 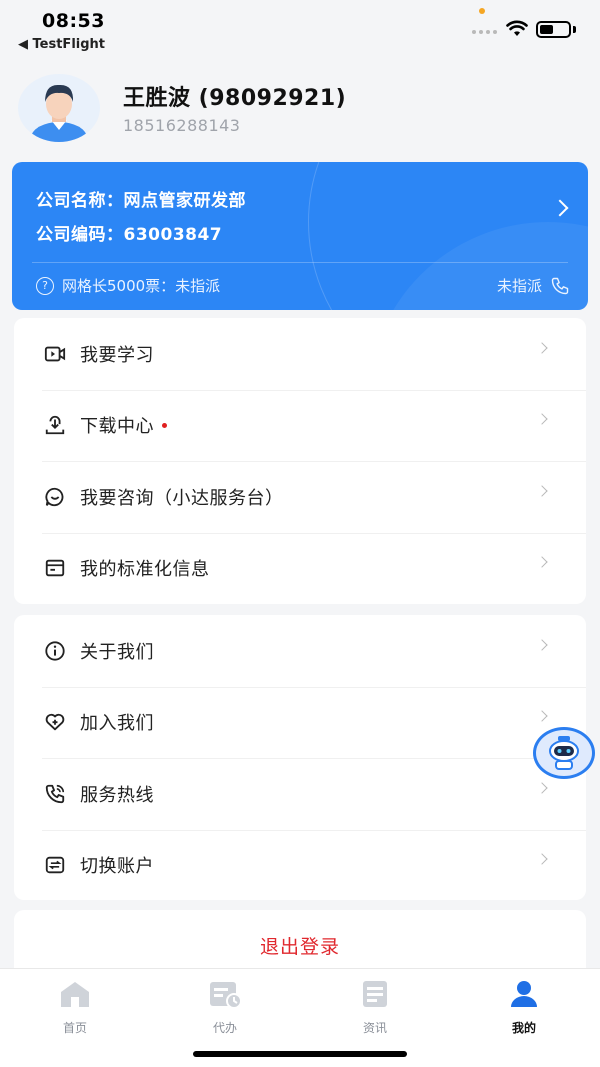 What do you see at coordinates (224, 1028) in the screenshot?
I see `tab-label: 代办` at bounding box center [224, 1028].